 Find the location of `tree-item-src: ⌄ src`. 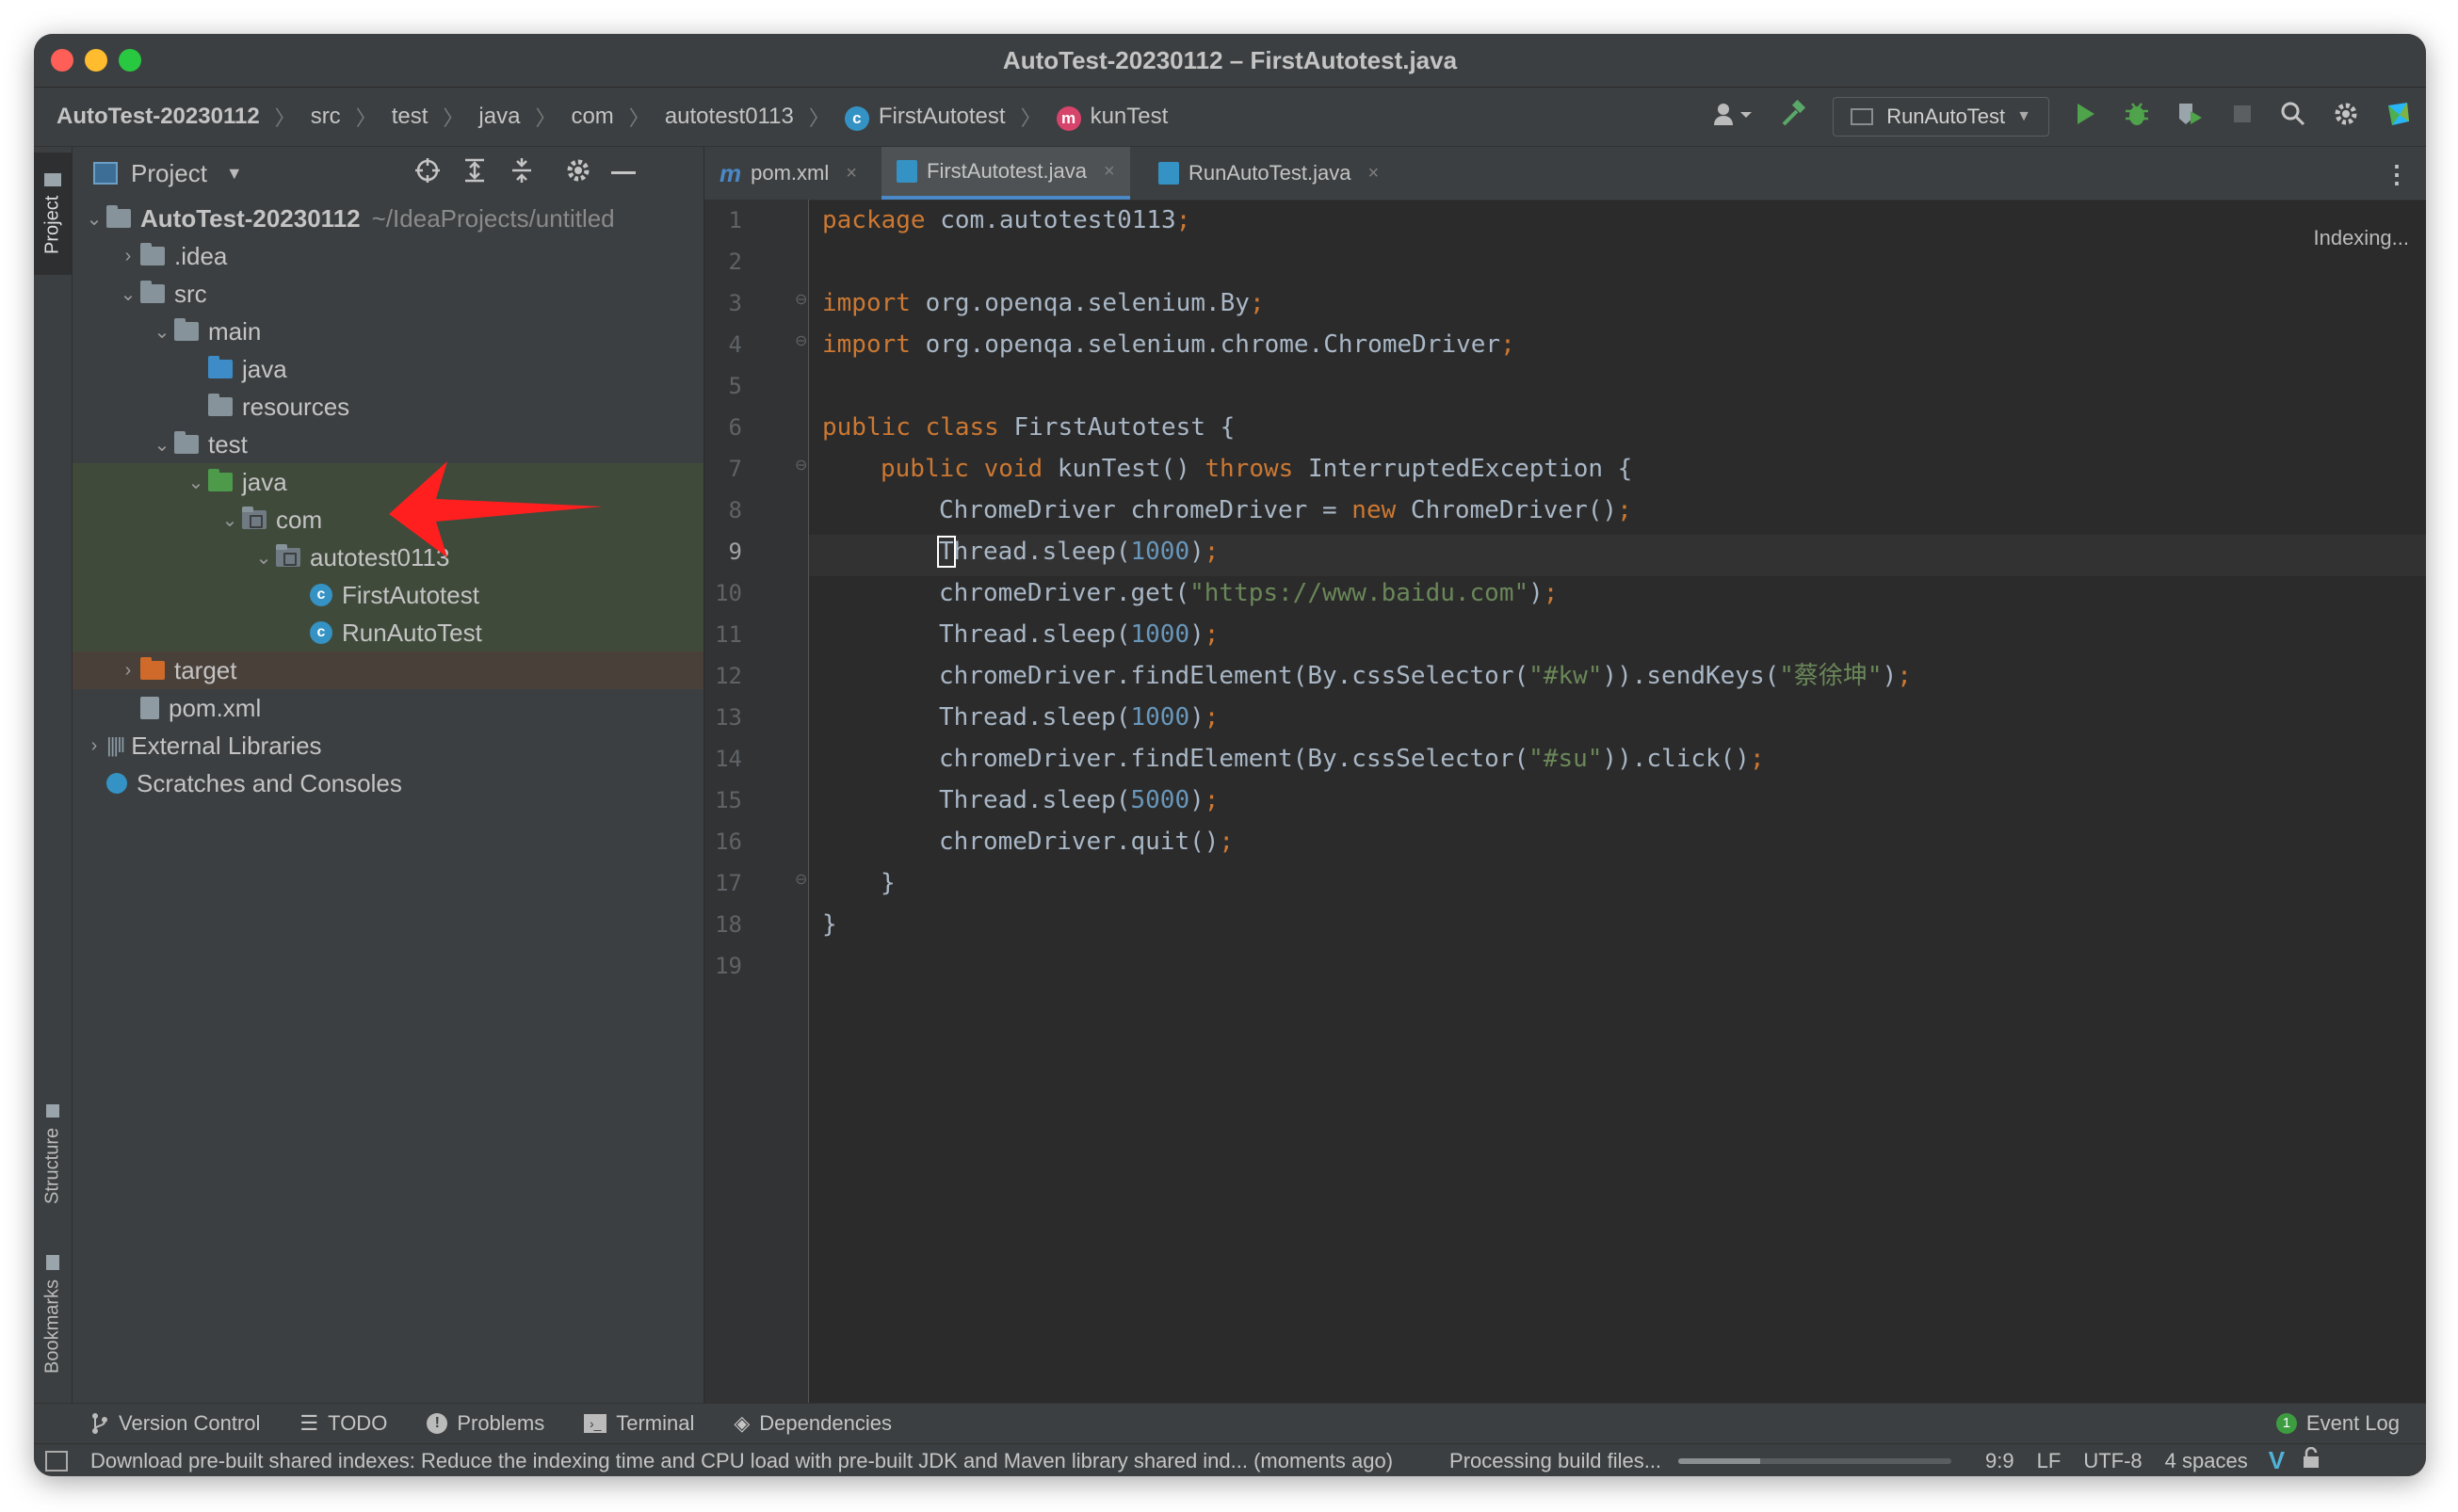

tree-item-src: ⌄ src is located at coordinates (388, 294).